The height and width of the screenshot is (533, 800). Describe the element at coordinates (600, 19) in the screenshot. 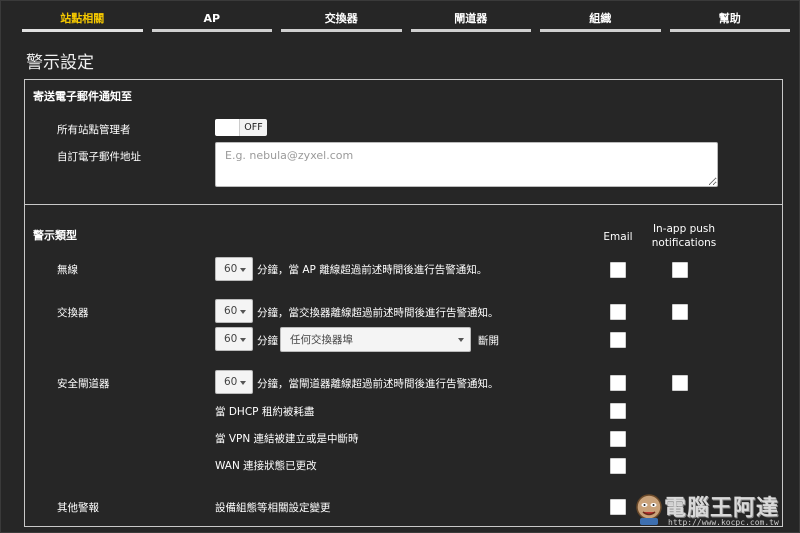

I see `tab-organization: 組織` at that location.